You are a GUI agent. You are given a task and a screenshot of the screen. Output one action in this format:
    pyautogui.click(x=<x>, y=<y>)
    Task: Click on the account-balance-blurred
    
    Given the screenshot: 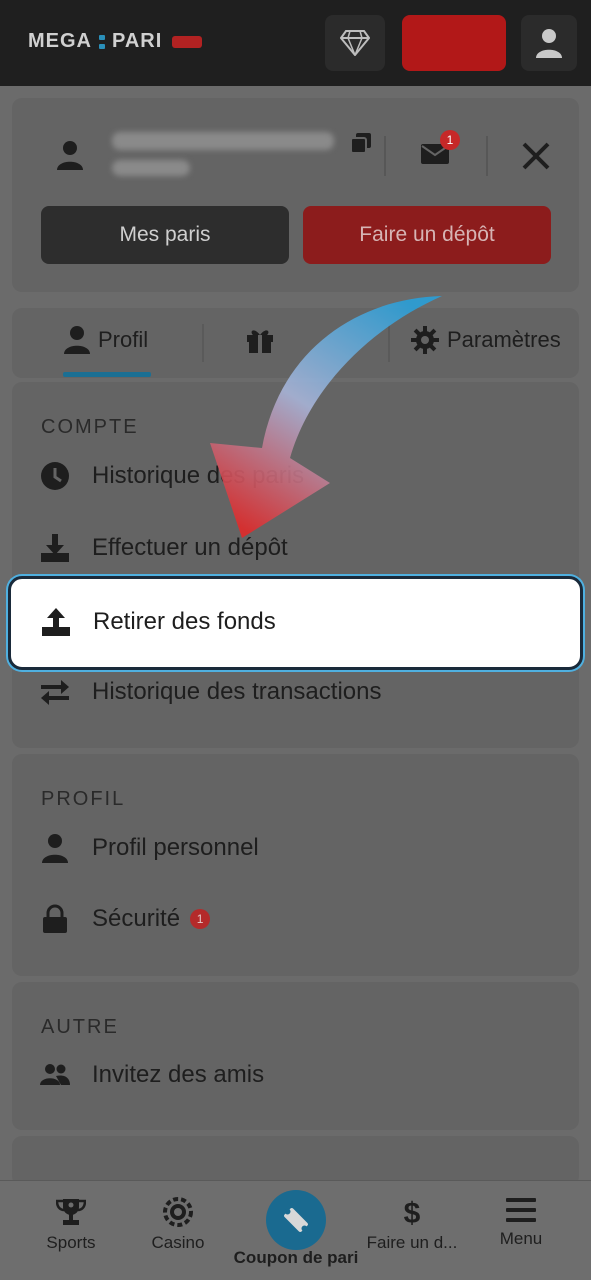 What is the action you would take?
    pyautogui.click(x=151, y=168)
    